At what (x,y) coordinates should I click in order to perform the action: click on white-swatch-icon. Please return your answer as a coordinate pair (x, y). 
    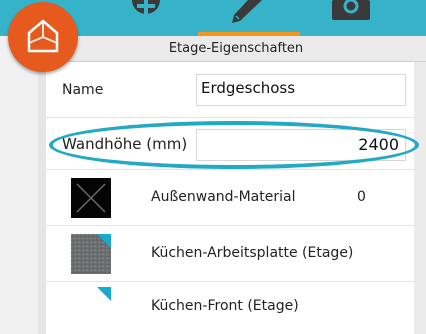
    Looking at the image, I should click on (91, 307).